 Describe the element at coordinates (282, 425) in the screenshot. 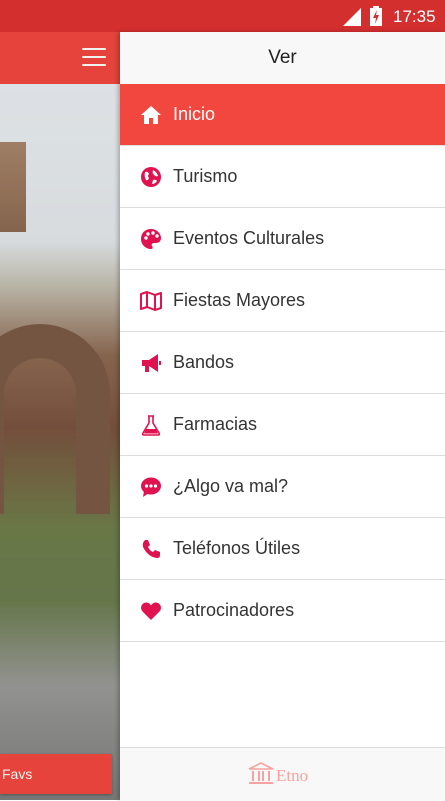

I see `menu-item-farmacias: Farmacias` at that location.